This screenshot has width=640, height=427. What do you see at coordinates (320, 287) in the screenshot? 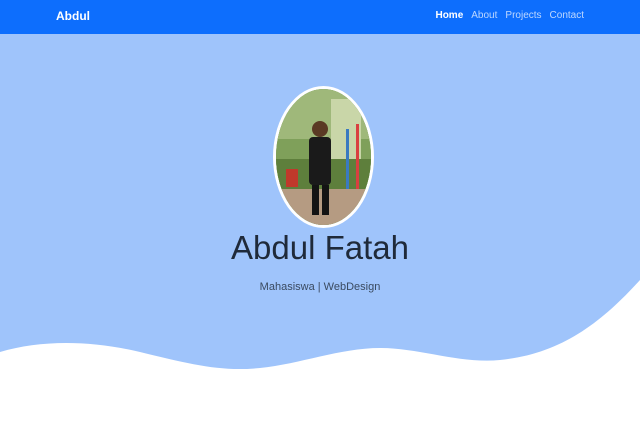
I see `profile-subtitle: Mahasiswa | WebDesign` at bounding box center [320, 287].